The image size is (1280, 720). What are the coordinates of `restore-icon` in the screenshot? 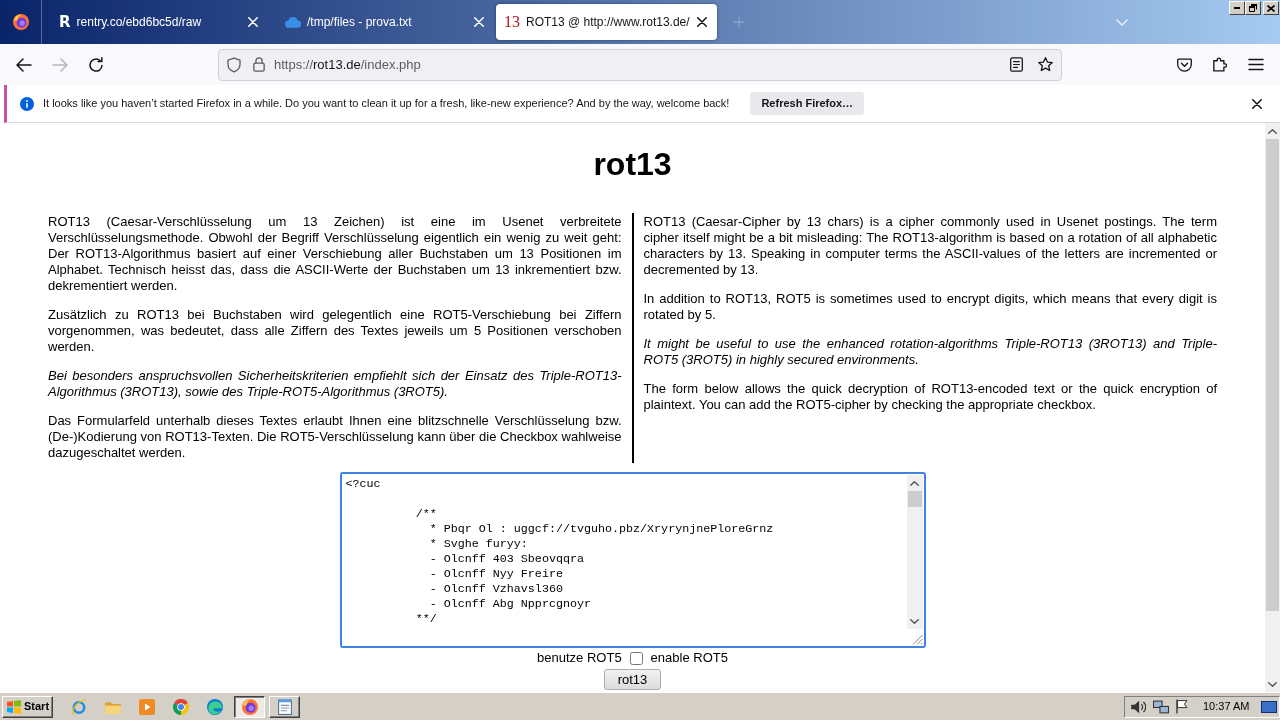 It's located at (1253, 8).